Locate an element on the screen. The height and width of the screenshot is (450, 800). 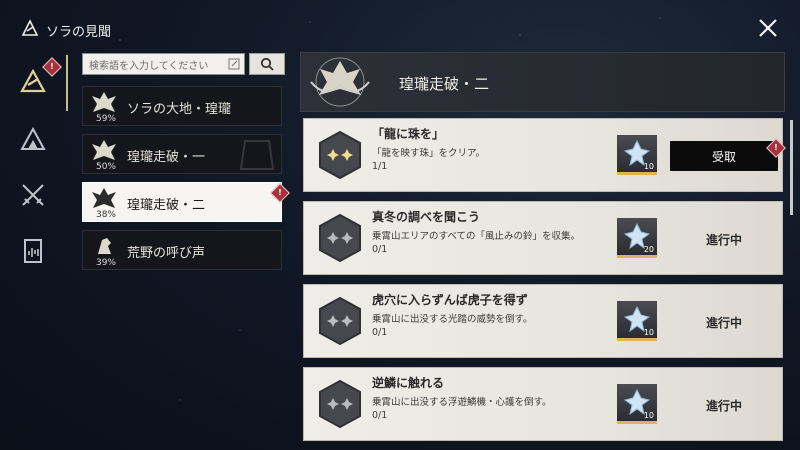
category-percent: 39% is located at coordinates (105, 263).